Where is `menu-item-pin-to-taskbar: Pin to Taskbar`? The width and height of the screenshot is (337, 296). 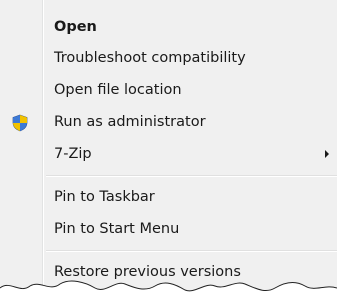 menu-item-pin-to-taskbar: Pin to Taskbar is located at coordinates (168, 198).